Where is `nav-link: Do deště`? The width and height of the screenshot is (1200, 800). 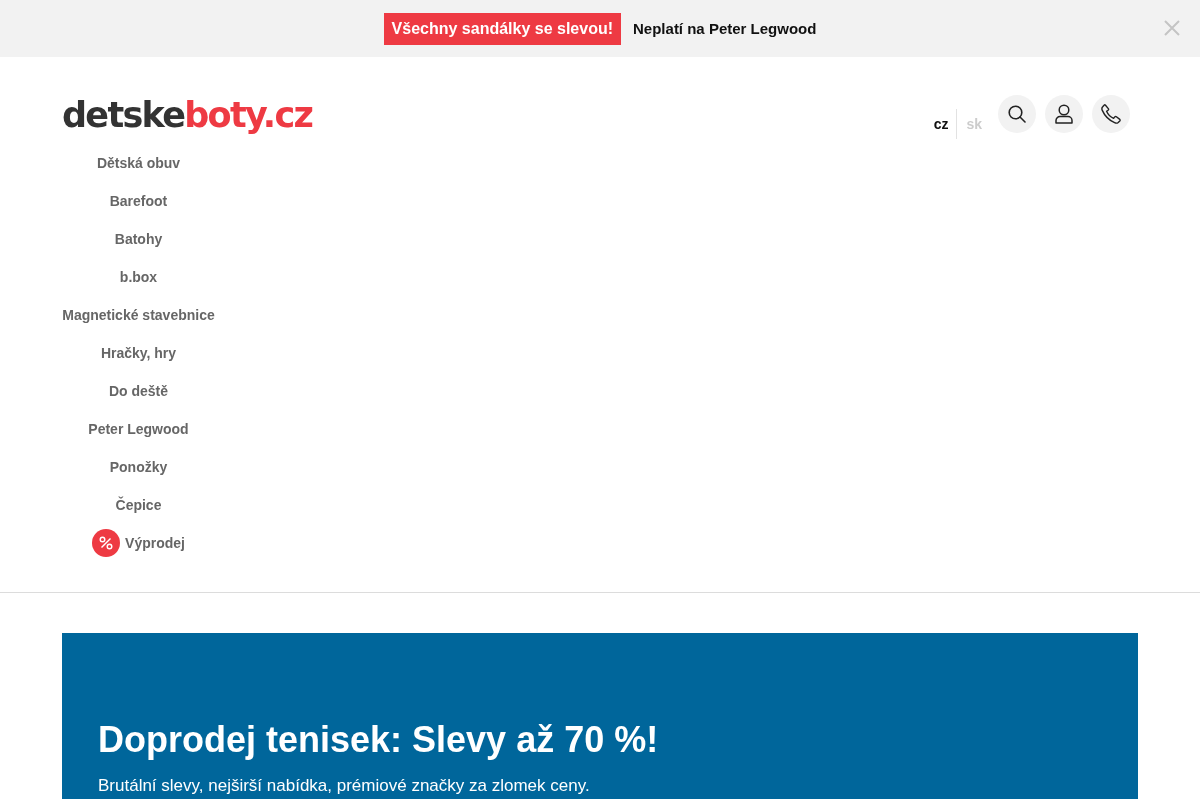
nav-link: Do deště is located at coordinates (138, 391).